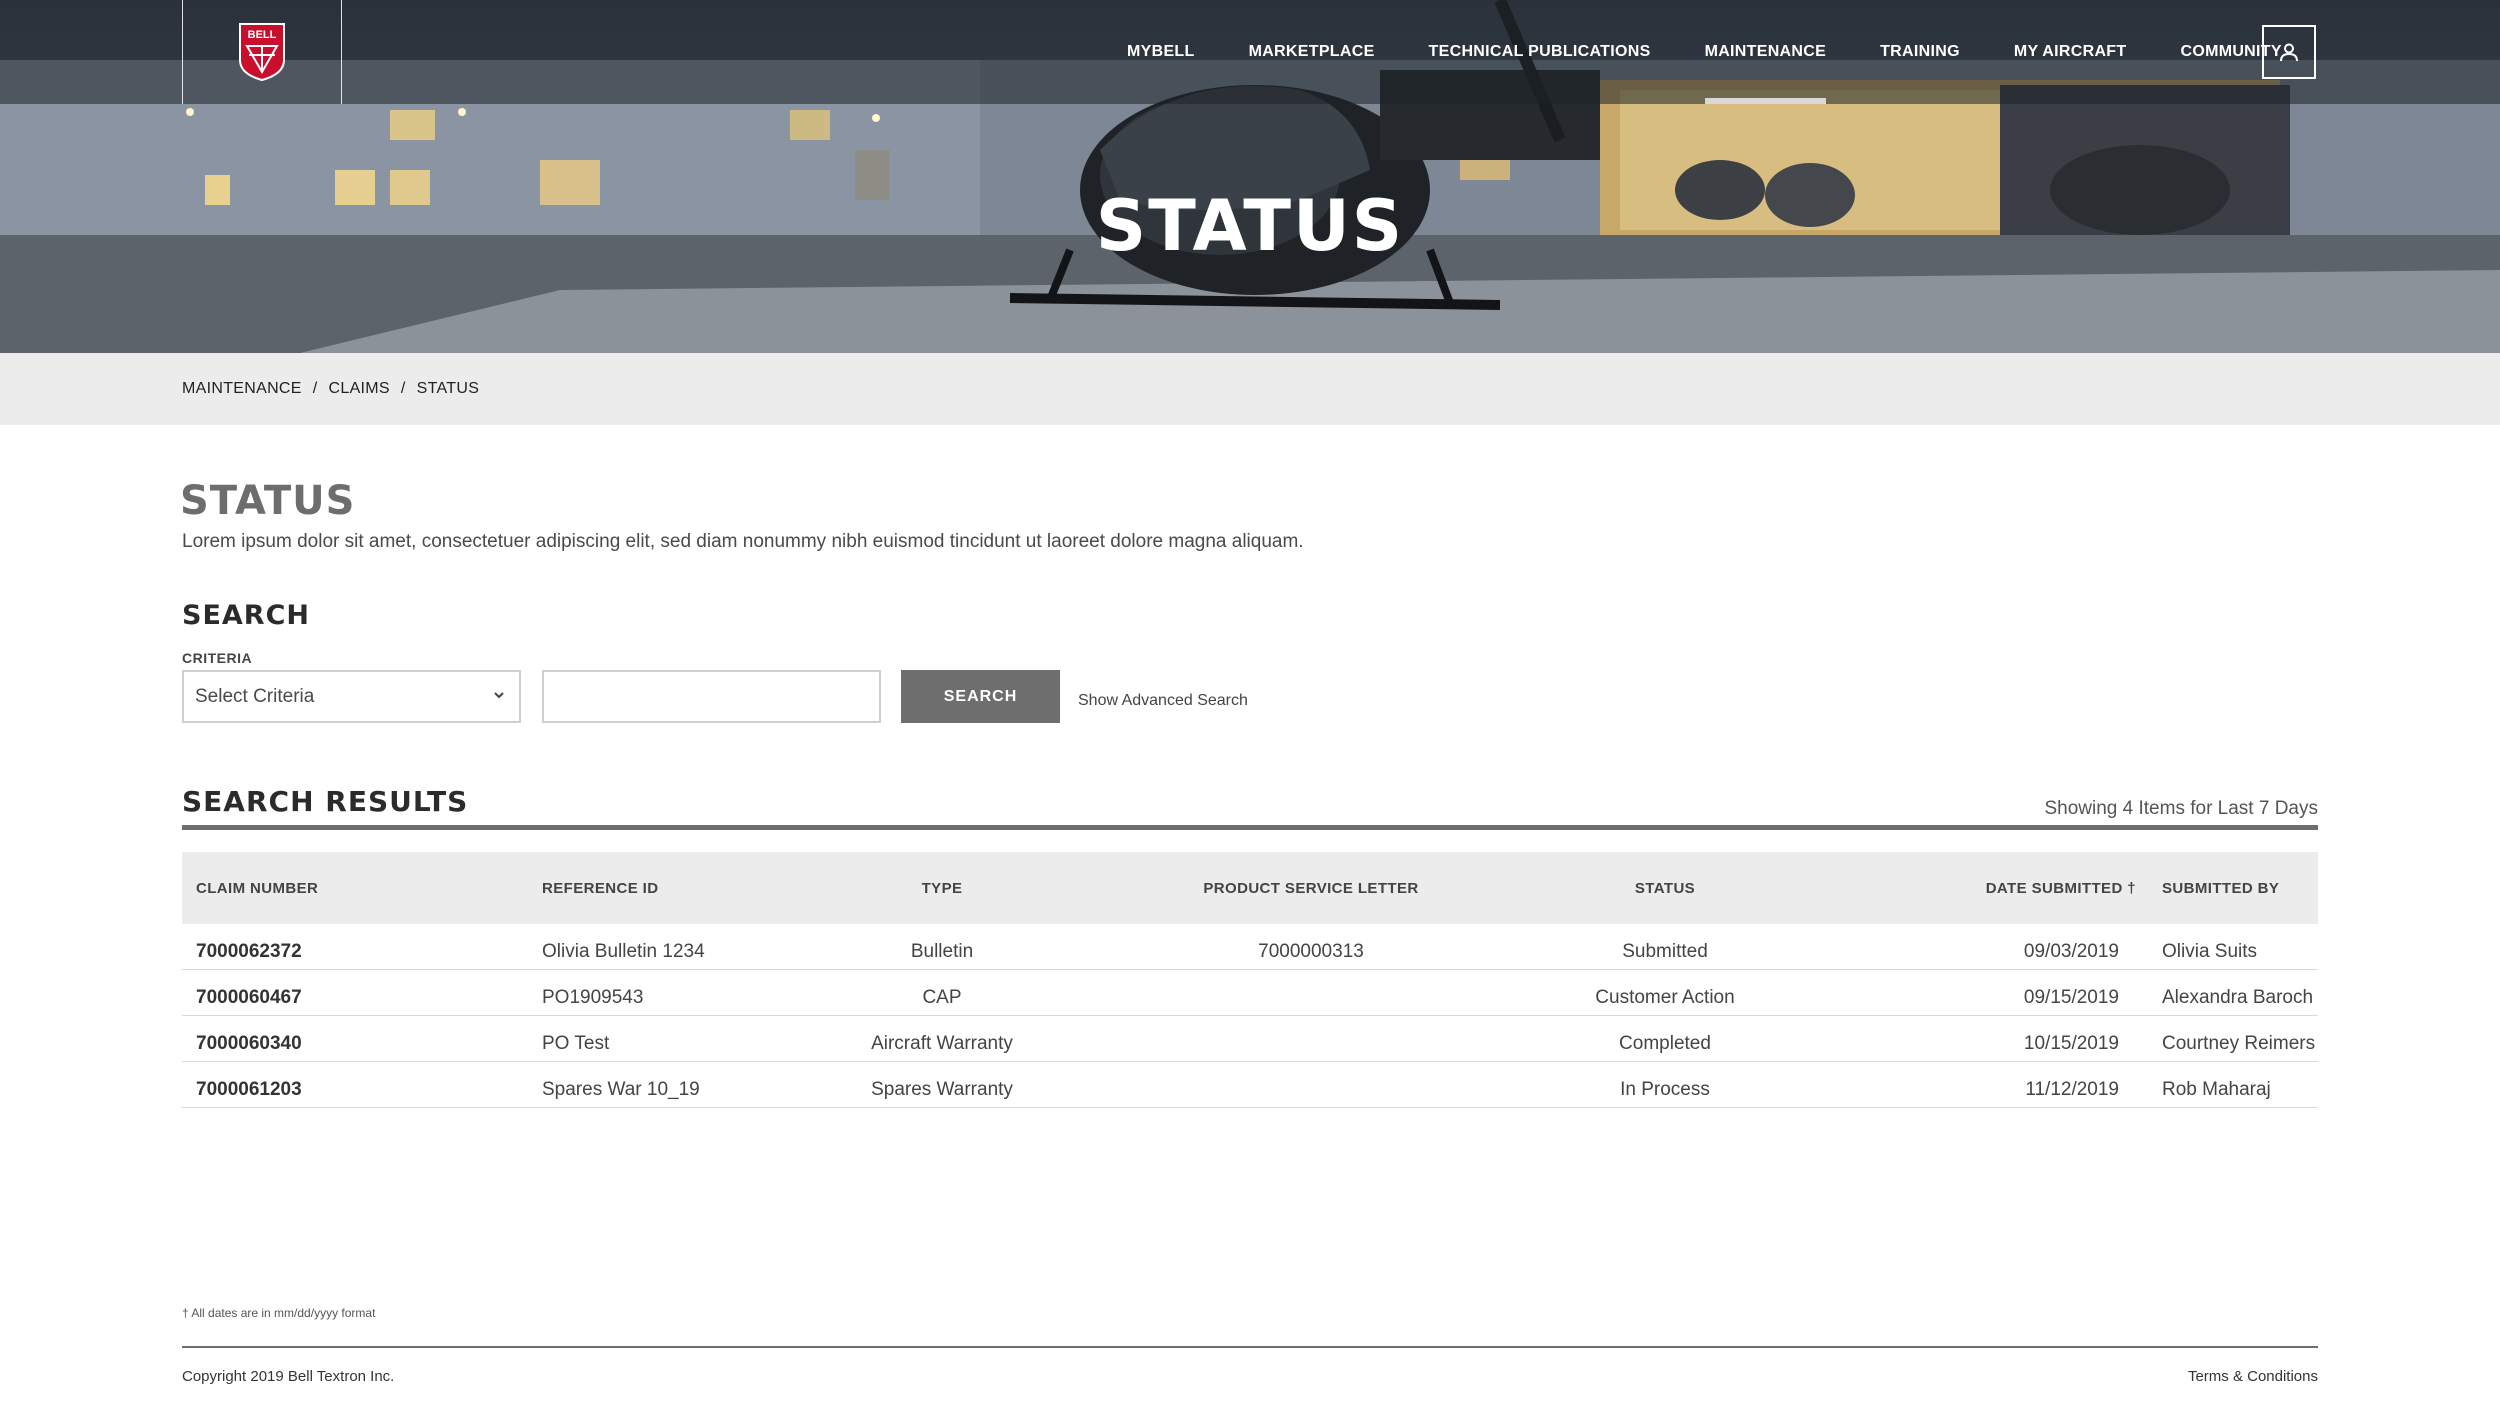 The width and height of the screenshot is (2500, 1406). I want to click on cell-submitted-by: Rob Maharaj, so click(2216, 1089).